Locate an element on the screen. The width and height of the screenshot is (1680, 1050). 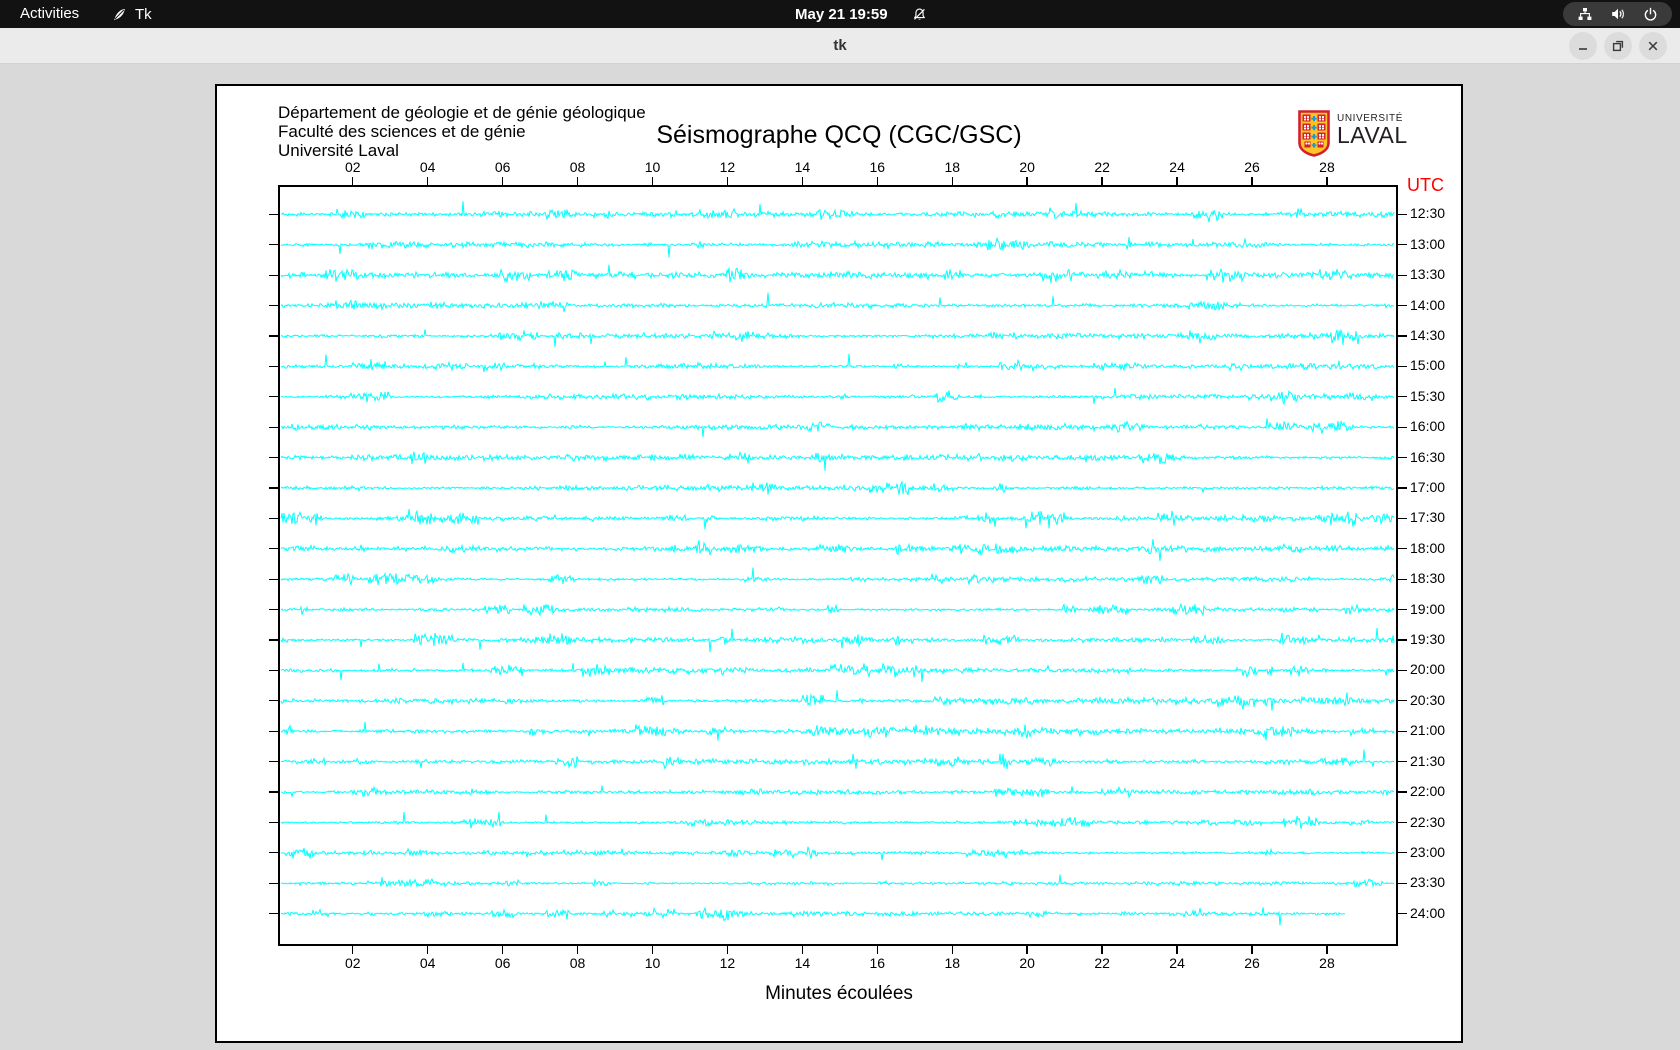
seismogram-trace-row-13:30 is located at coordinates (837, 273).